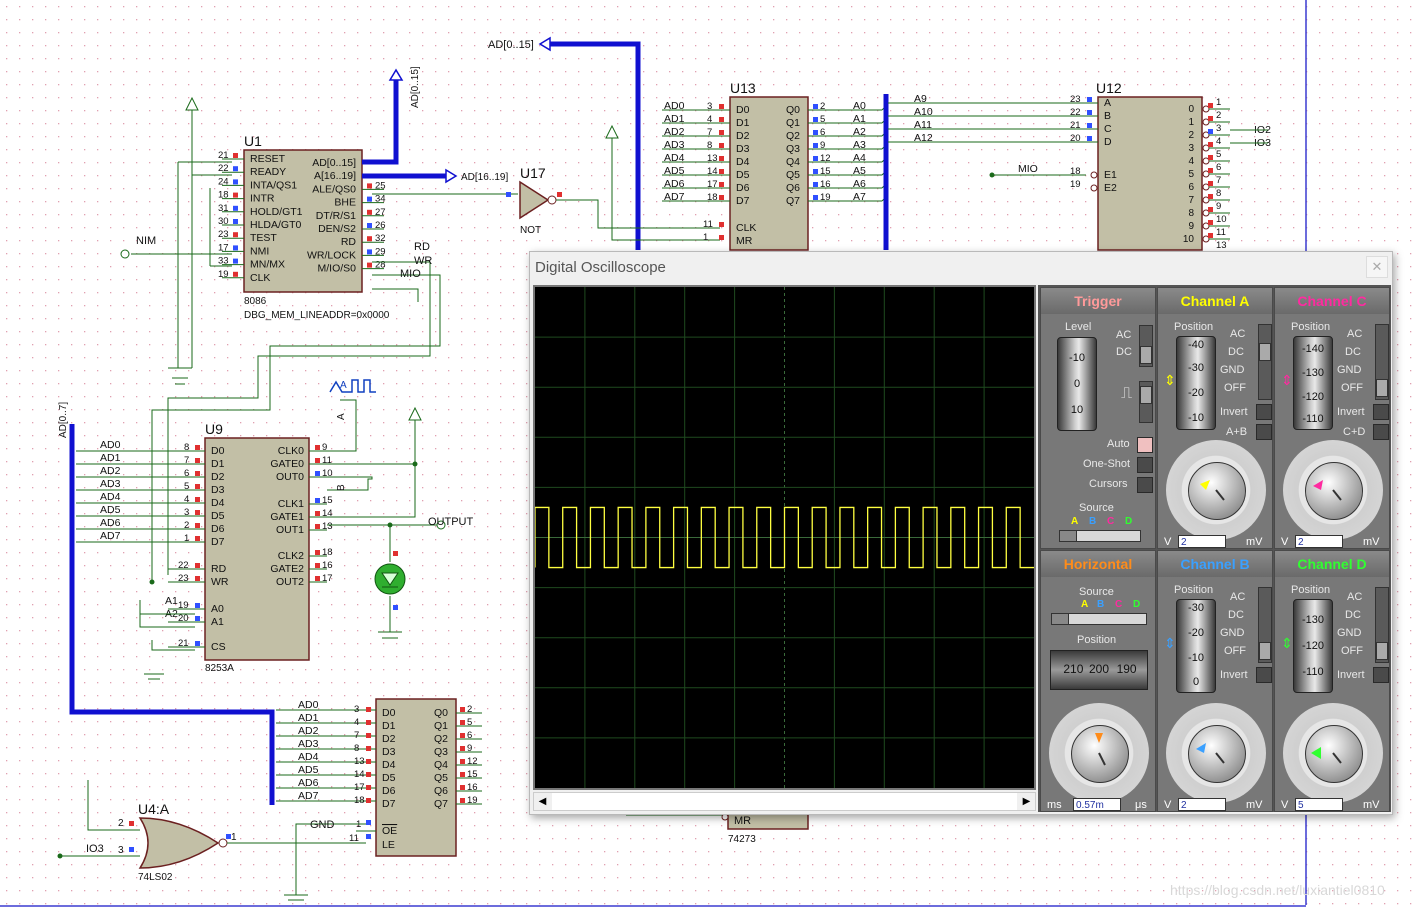 Image resolution: width=1423 pixels, height=910 pixels. I want to click on channel-b-scale-knob, so click(1216, 753).